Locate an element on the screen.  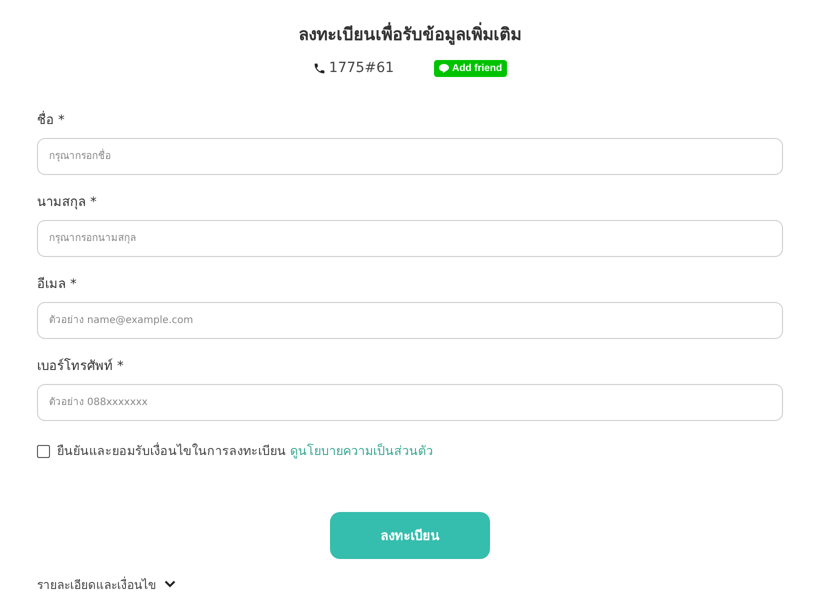
text-input-field: กรุณากรอกนามสกุล is located at coordinates (410, 238).